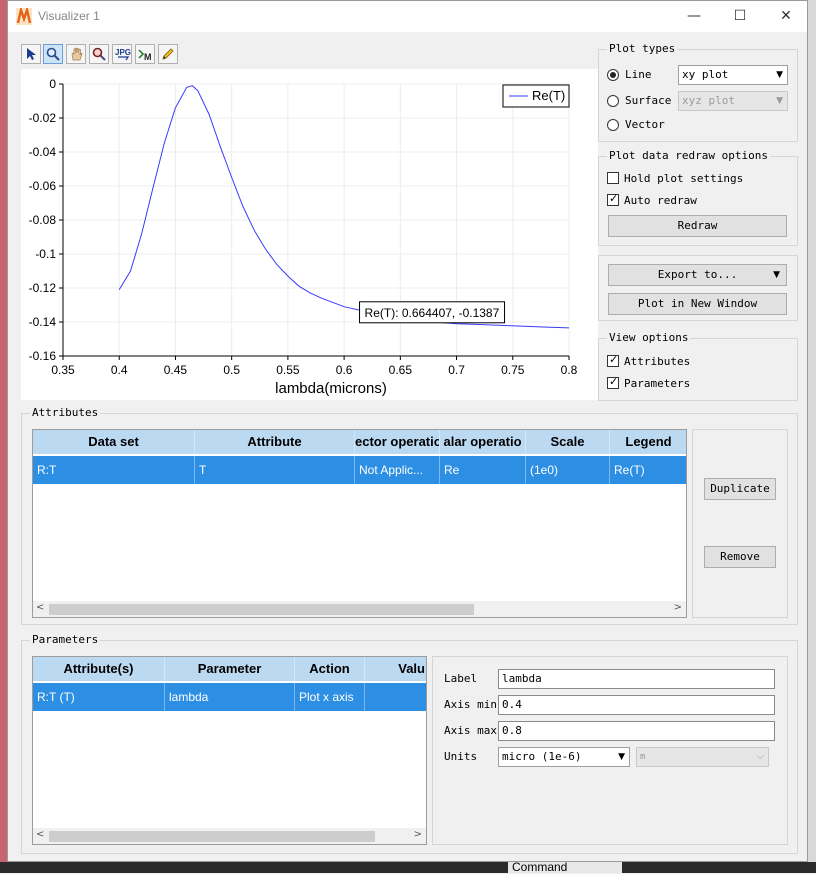 This screenshot has height=874, width=816. I want to click on jpg-icon-label: JPG, so click(123, 52).